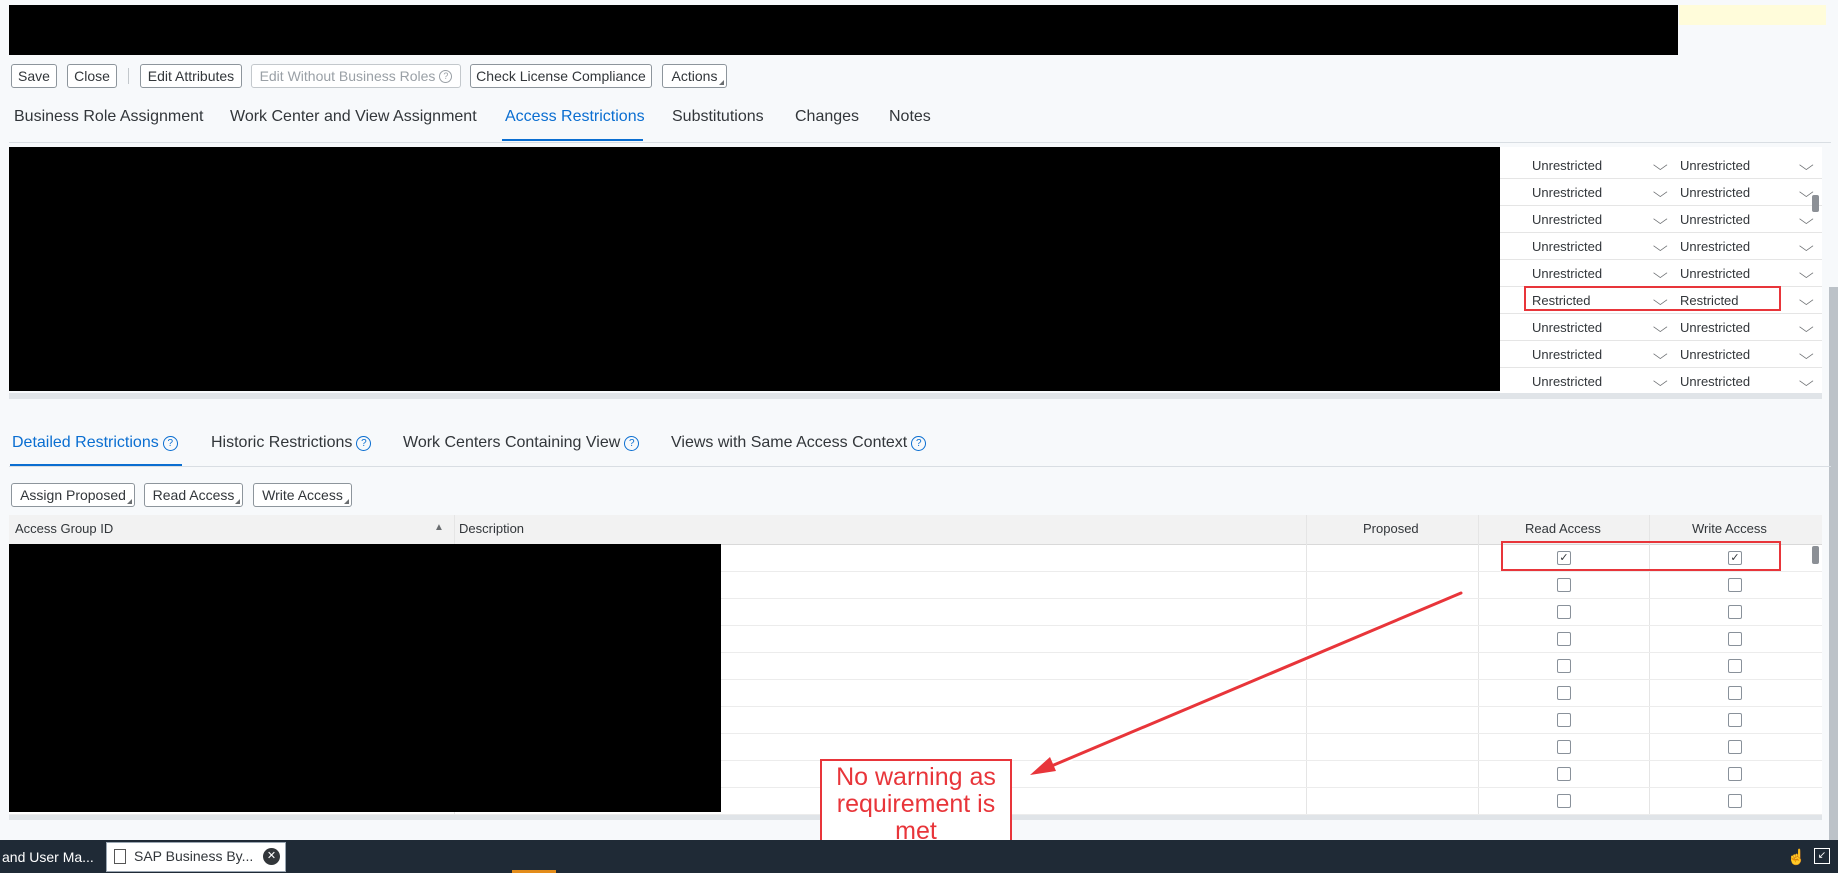  I want to click on tab-bar-divider, so click(920, 142).